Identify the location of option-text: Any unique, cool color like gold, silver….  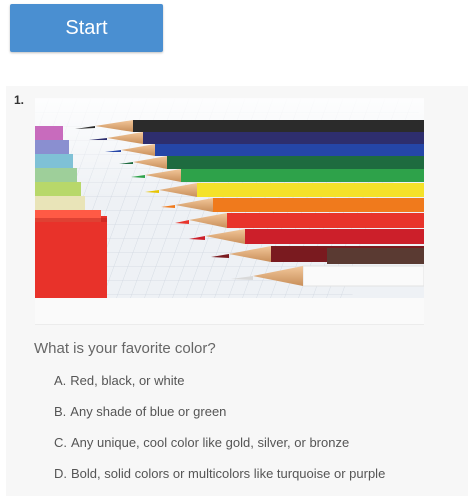
(210, 442).